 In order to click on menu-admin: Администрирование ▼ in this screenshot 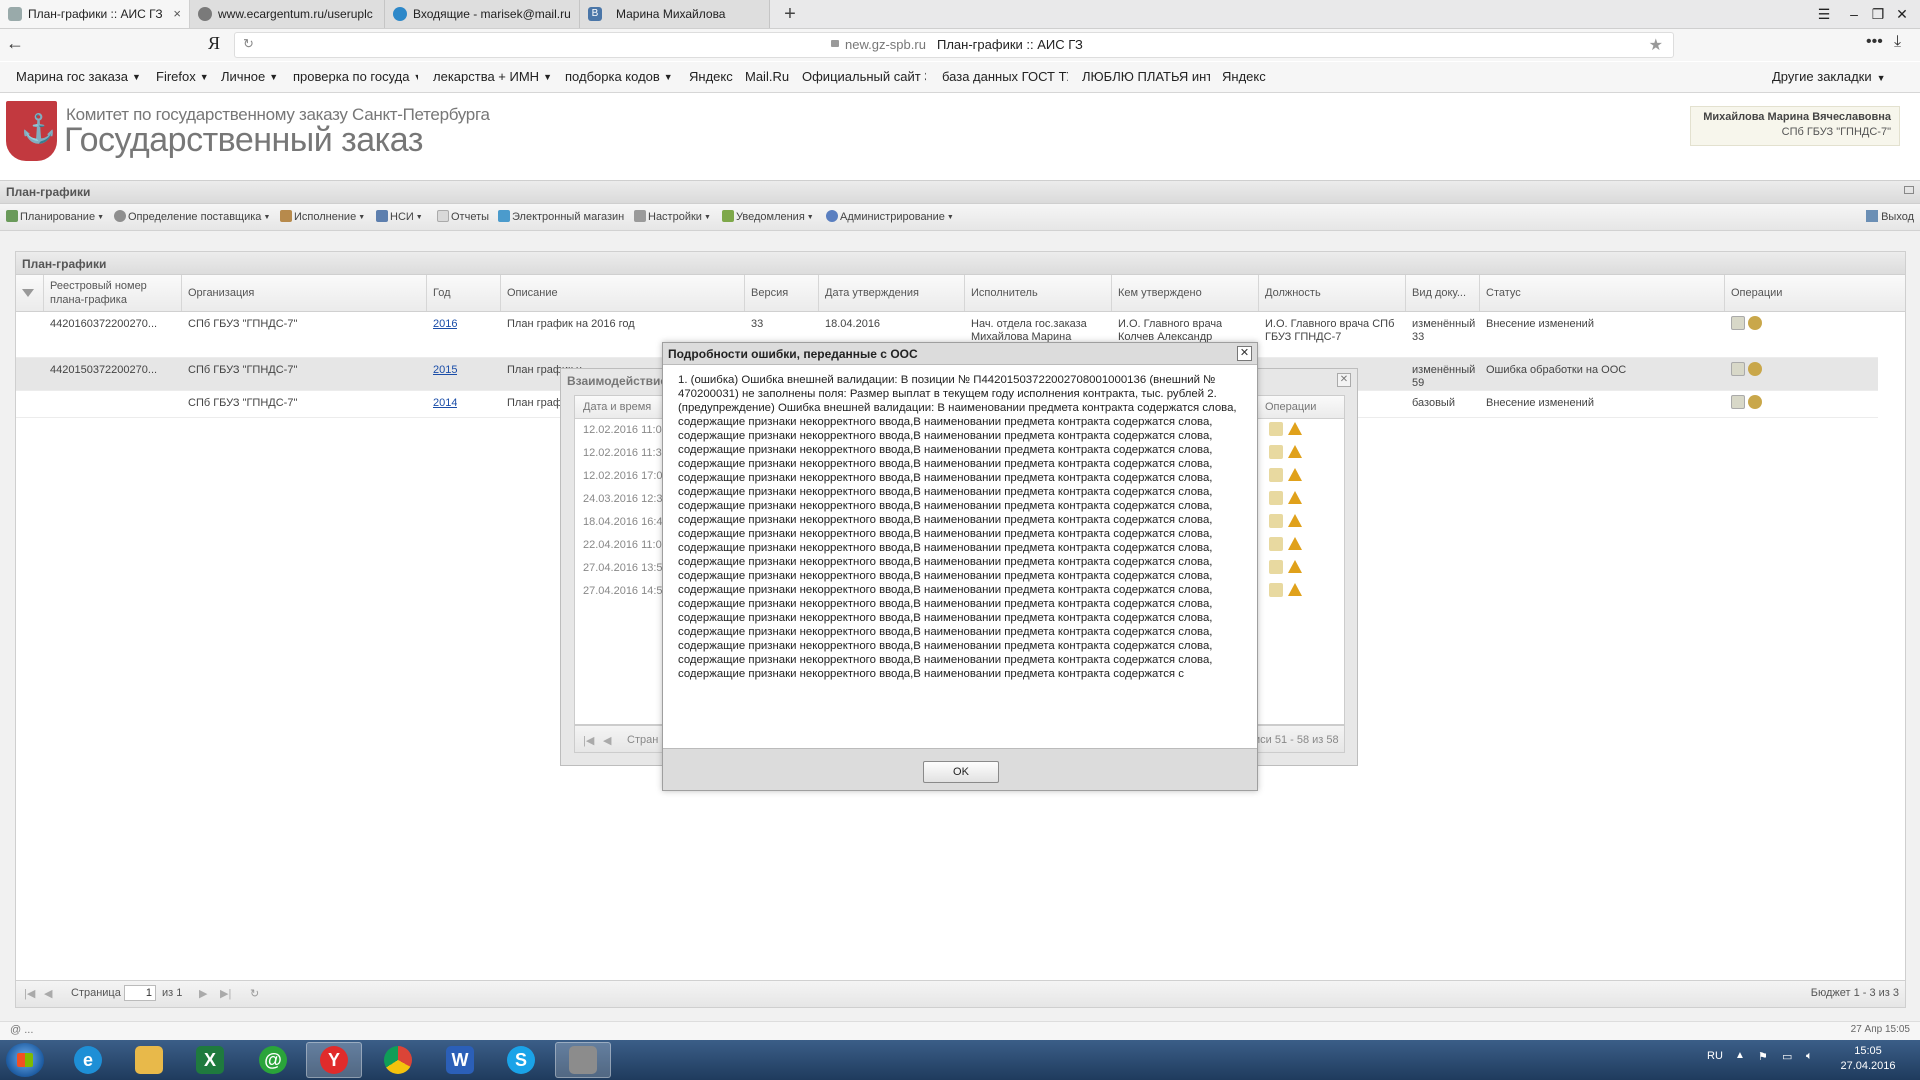, I will do `click(890, 216)`.